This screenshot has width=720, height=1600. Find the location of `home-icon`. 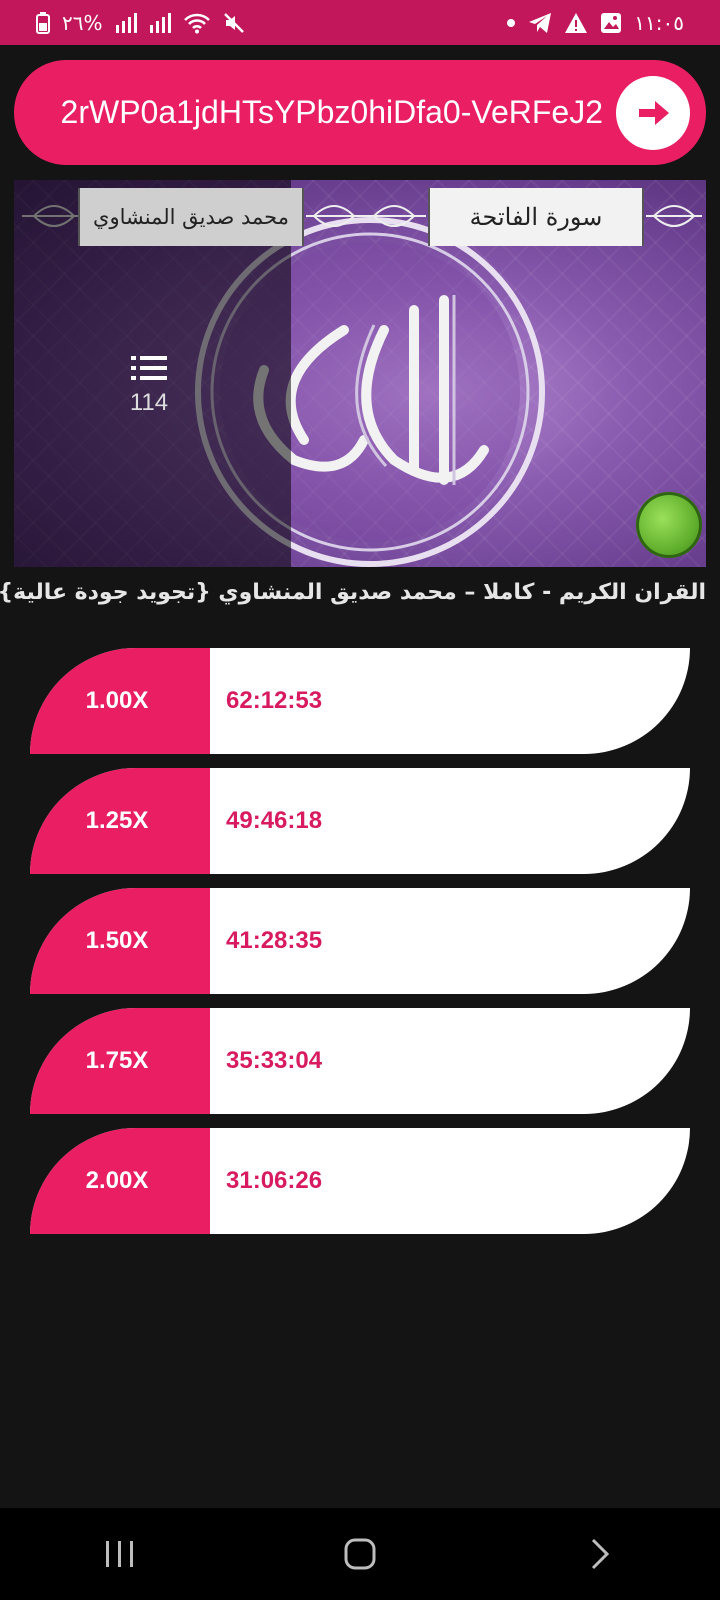

home-icon is located at coordinates (360, 1554).